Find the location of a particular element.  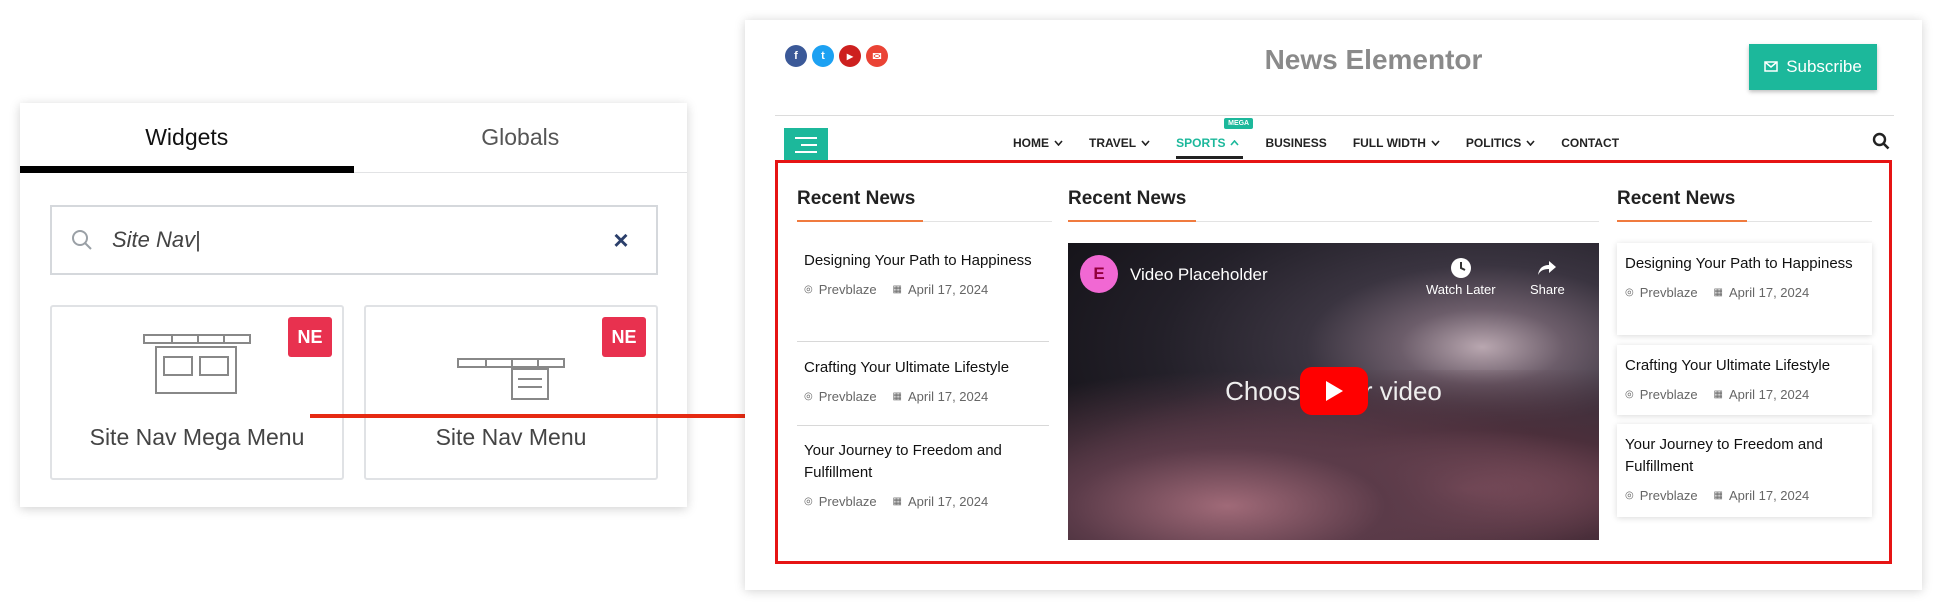

play-icon is located at coordinates (1334, 391).